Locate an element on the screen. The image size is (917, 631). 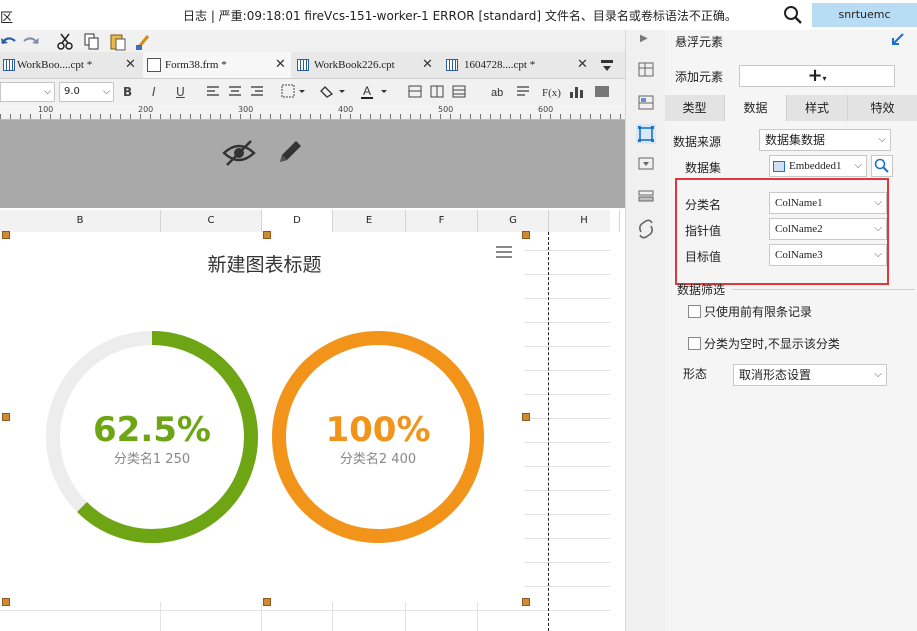
data-filter-label: 数据筛选 is located at coordinates (701, 290).